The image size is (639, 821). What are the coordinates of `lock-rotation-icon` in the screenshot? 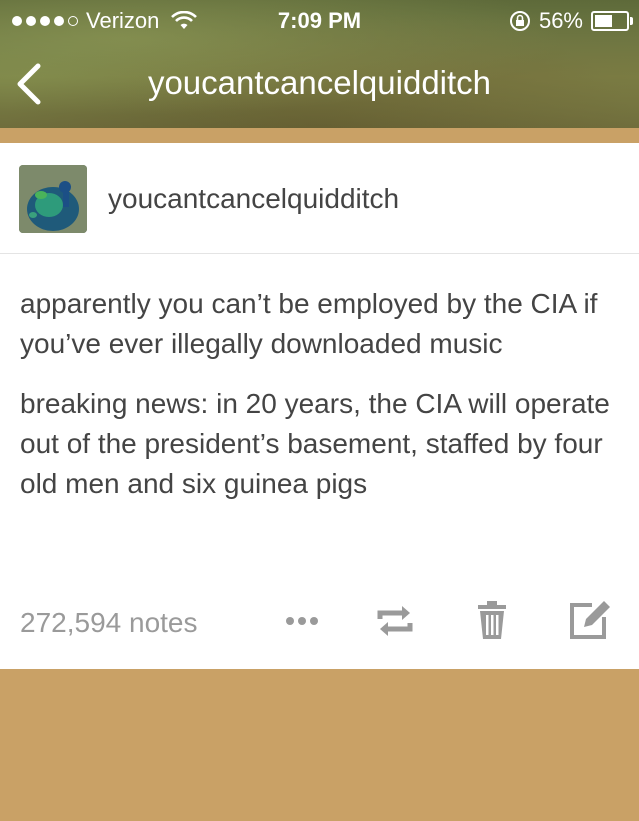 It's located at (519, 21).